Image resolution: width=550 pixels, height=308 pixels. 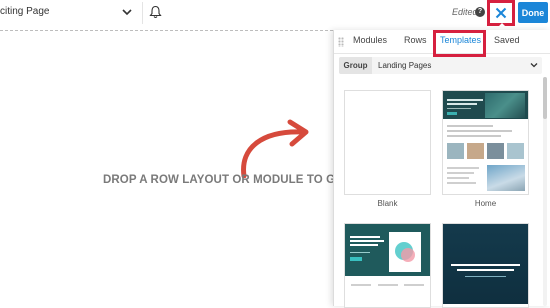 What do you see at coordinates (502, 26) in the screenshot?
I see `panel-pointer` at bounding box center [502, 26].